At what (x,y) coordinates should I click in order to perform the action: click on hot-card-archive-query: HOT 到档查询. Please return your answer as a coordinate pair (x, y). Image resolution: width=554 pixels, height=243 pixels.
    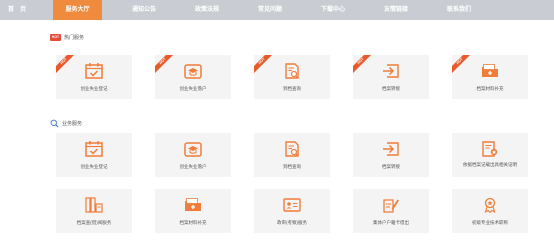
    Looking at the image, I should click on (292, 77).